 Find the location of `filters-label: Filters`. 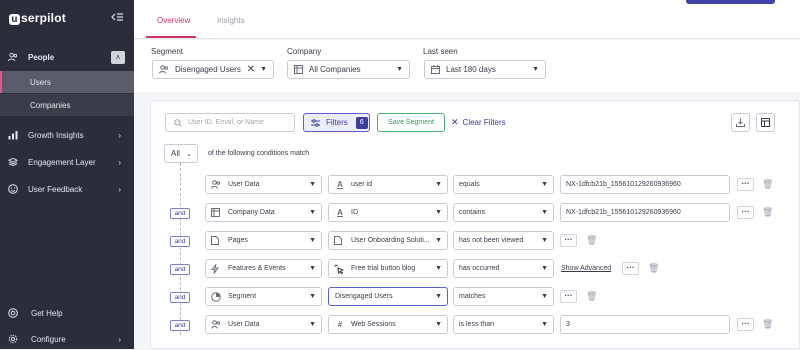

filters-label: Filters is located at coordinates (337, 122).